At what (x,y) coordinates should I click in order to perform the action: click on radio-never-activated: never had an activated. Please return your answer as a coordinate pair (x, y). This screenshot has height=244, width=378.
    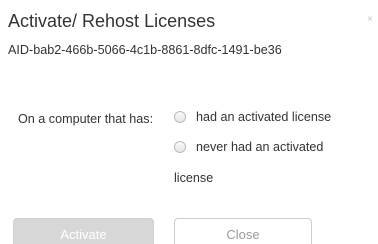
    Looking at the image, I should click on (248, 147).